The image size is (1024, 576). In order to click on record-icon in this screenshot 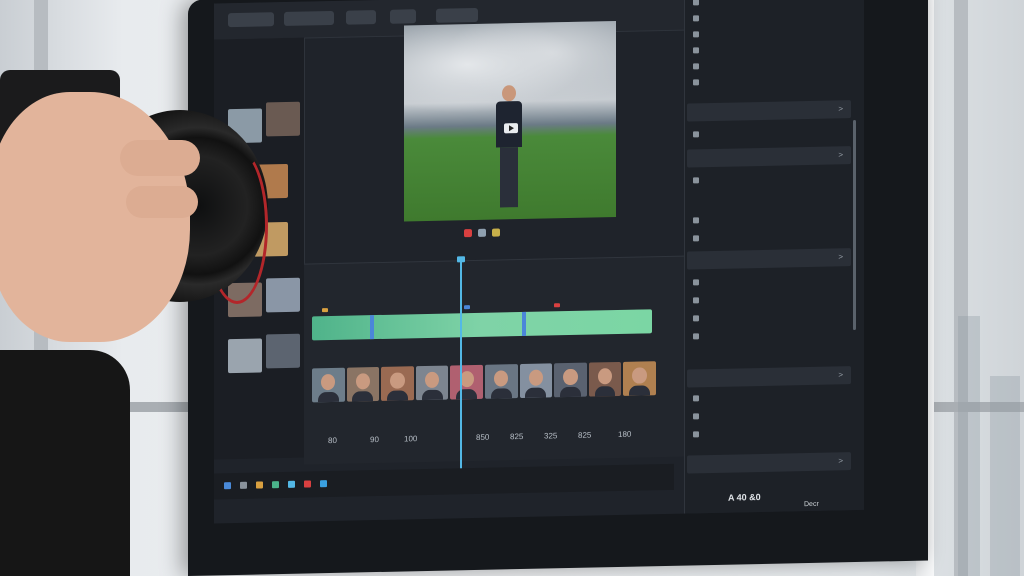, I will do `click(468, 233)`.